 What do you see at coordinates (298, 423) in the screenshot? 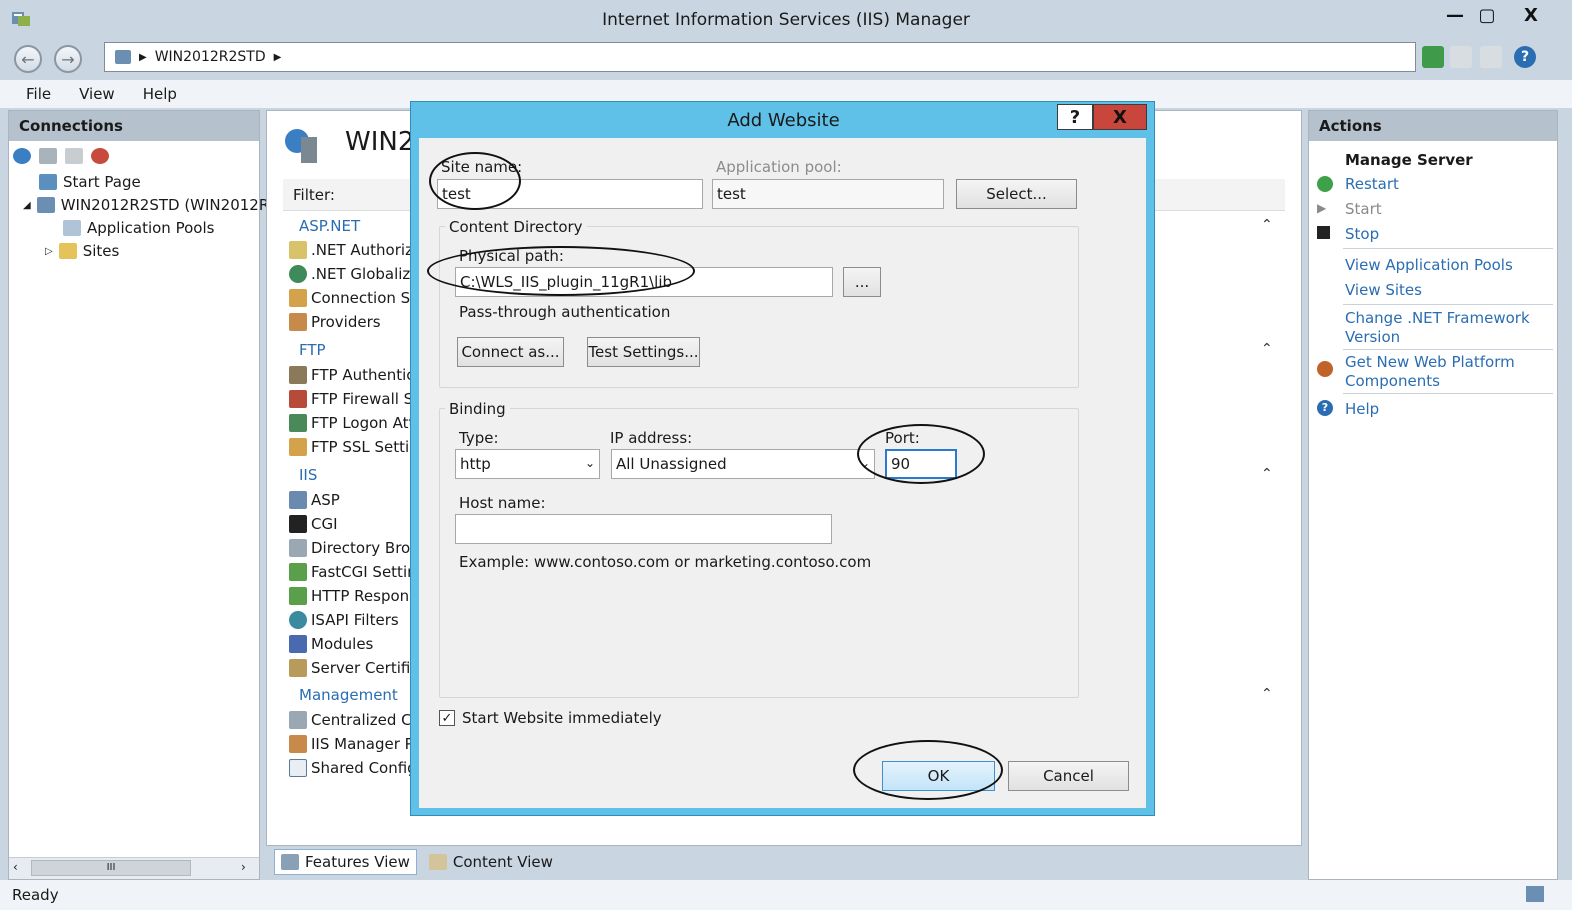
I see `logon-icon` at bounding box center [298, 423].